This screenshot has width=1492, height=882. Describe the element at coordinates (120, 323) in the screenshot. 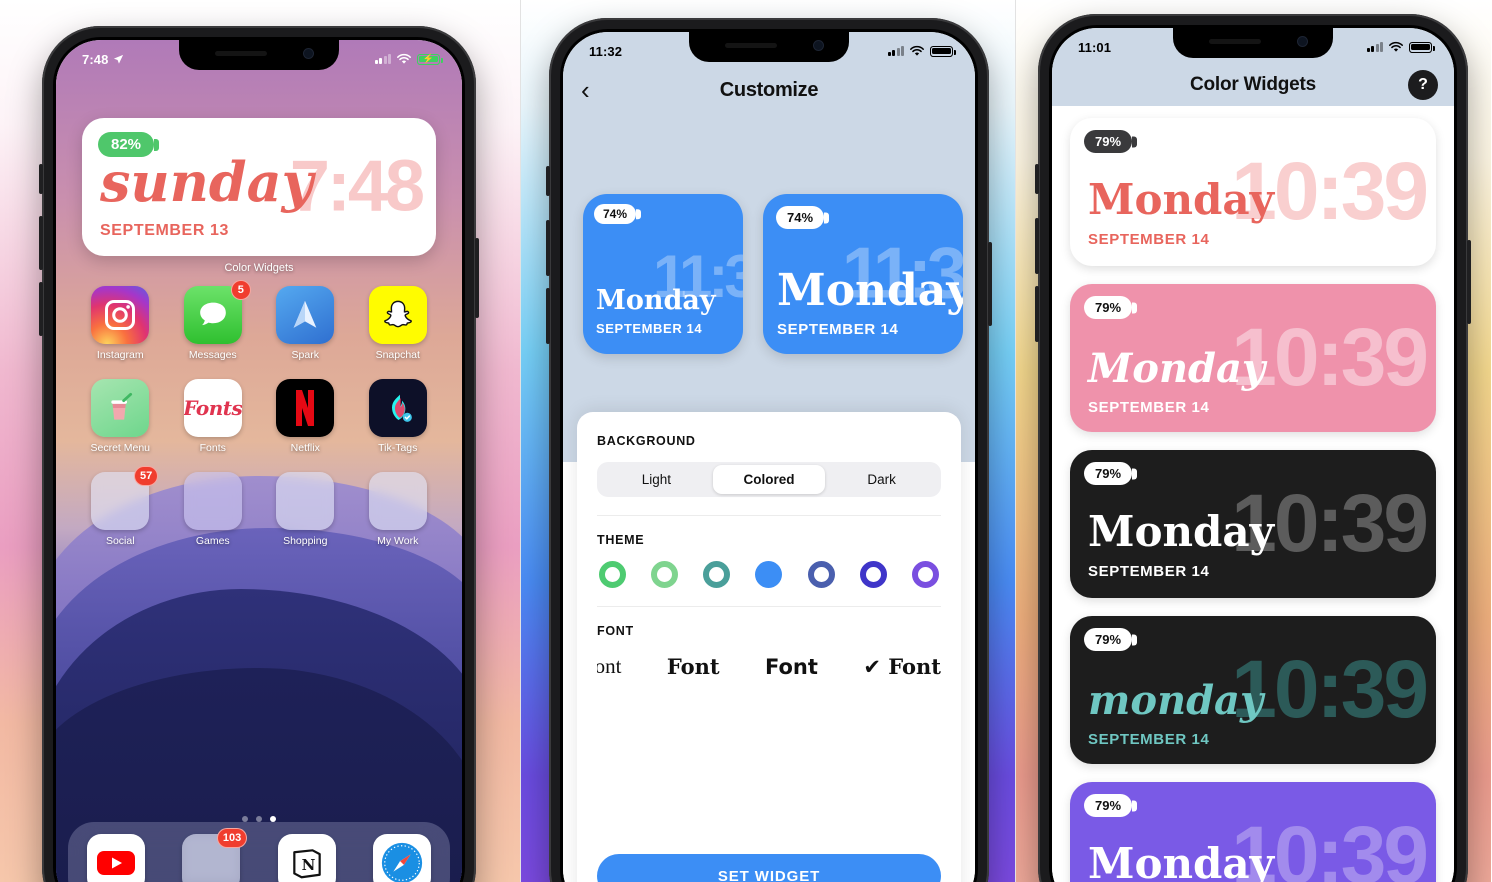

I see `app-instagram: Instagram` at that location.